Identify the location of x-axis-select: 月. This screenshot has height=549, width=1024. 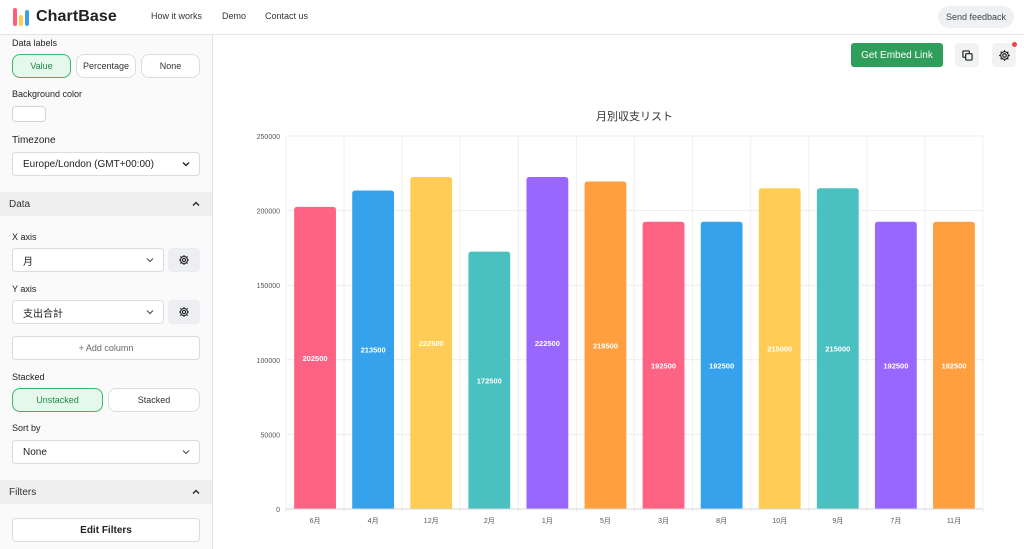
(88, 260).